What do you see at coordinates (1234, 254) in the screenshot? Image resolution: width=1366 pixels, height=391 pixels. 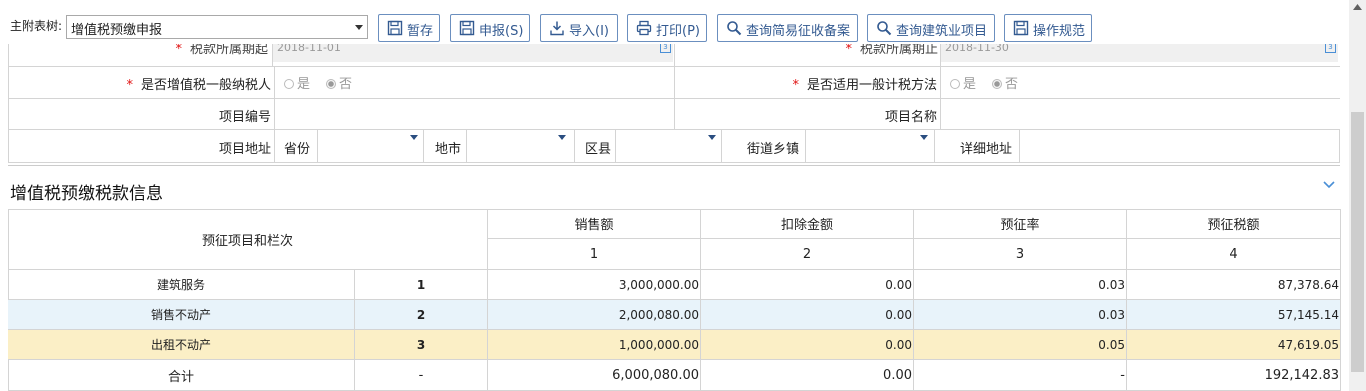 I see `column-number-4: 4` at bounding box center [1234, 254].